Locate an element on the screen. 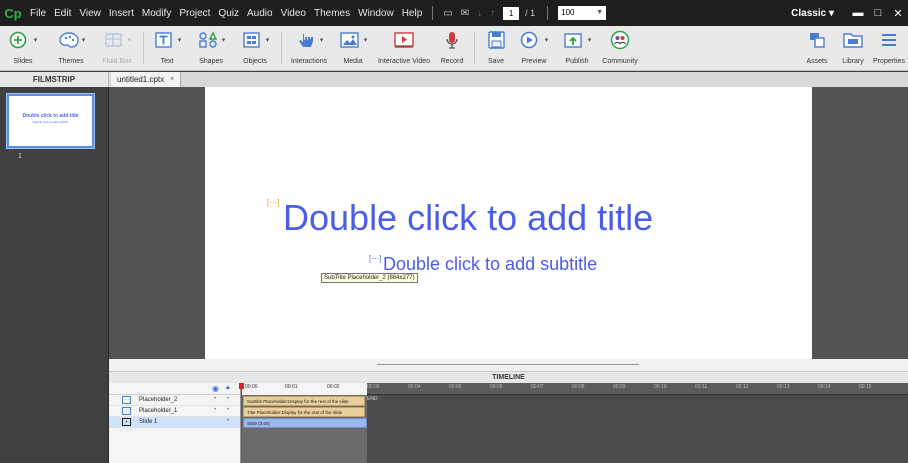 The image size is (908, 463). slide-title-placeholder: Double click to add title is located at coordinates (468, 218).